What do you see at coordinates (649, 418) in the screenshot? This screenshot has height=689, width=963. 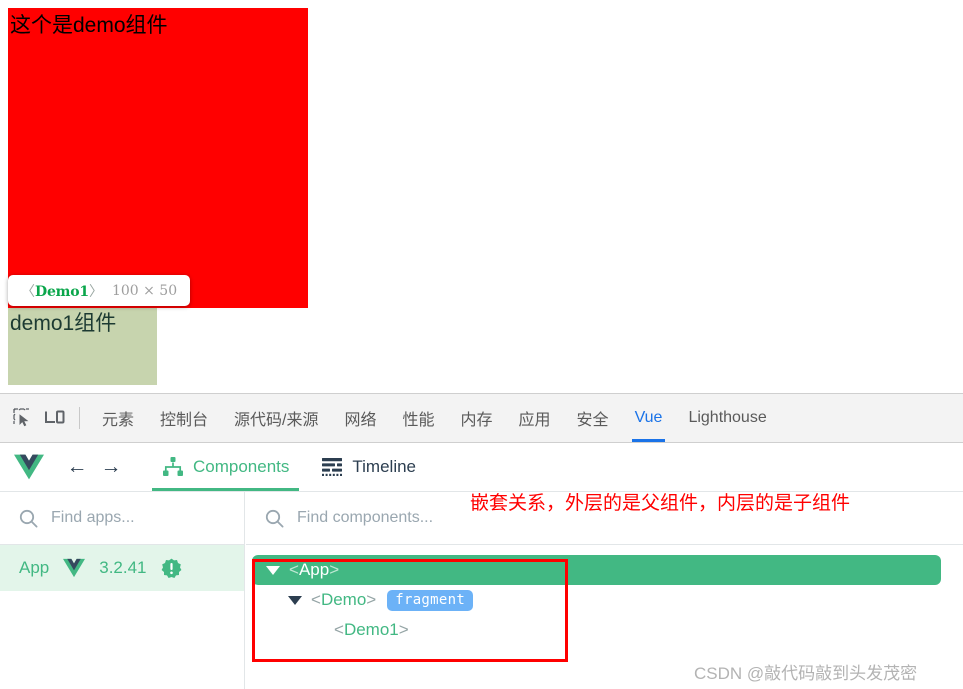 I see `devtools-tab-vue: Vue` at bounding box center [649, 418].